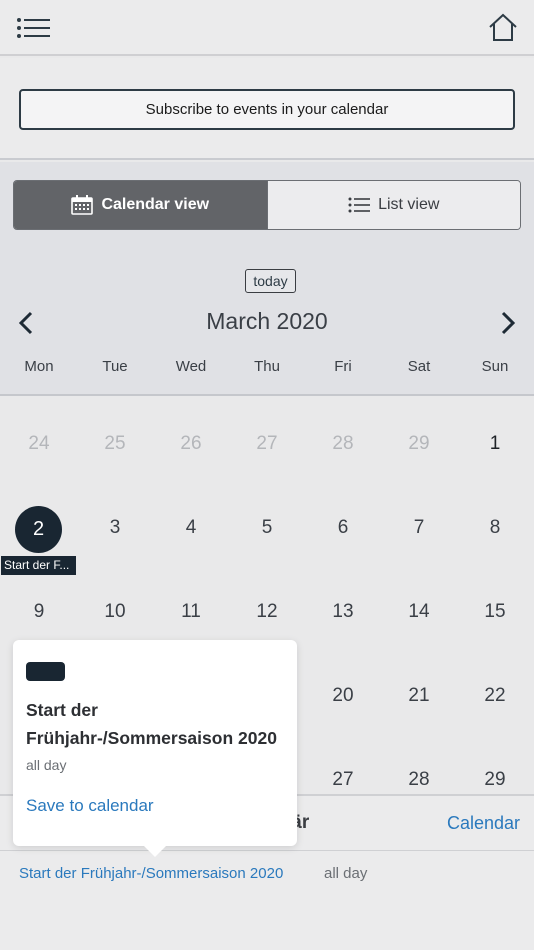 The height and width of the screenshot is (950, 534). I want to click on day-cell: 1, so click(495, 444).